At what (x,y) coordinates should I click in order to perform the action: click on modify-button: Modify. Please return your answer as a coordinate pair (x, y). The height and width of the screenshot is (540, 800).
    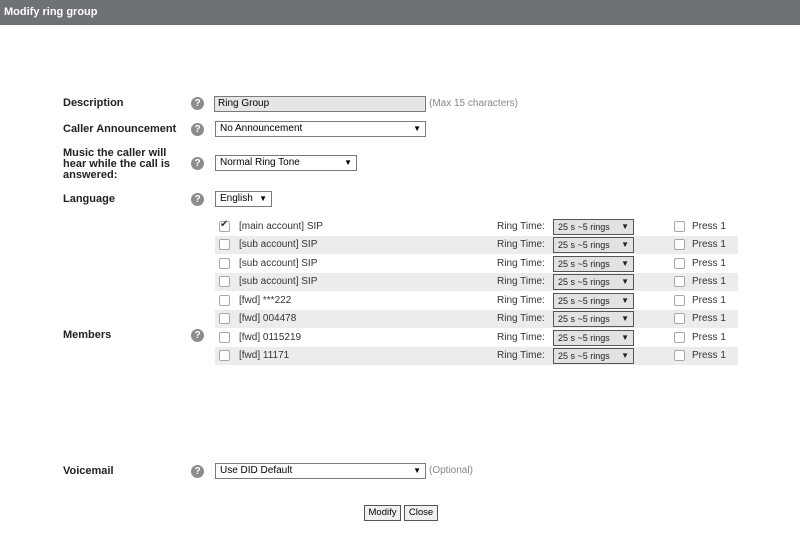
    Looking at the image, I should click on (382, 513).